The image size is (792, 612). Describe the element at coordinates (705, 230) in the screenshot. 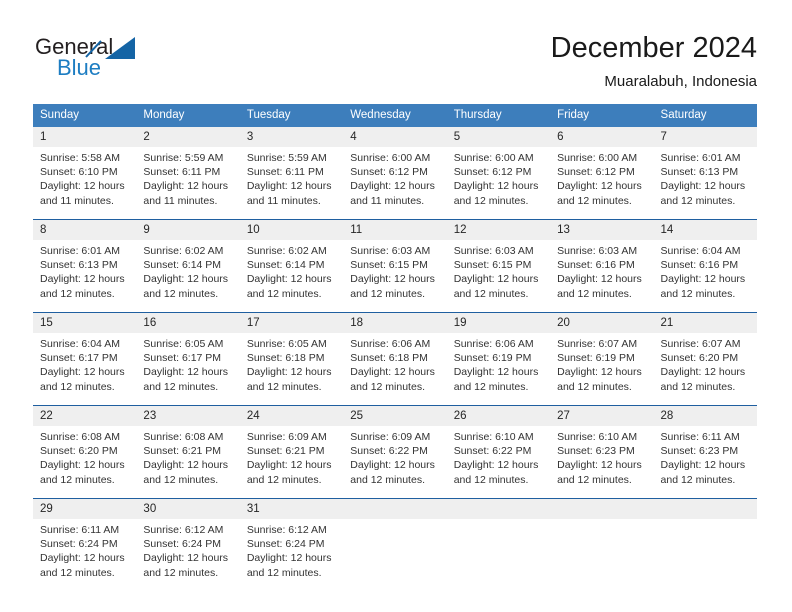

I see `day-number: 14` at that location.